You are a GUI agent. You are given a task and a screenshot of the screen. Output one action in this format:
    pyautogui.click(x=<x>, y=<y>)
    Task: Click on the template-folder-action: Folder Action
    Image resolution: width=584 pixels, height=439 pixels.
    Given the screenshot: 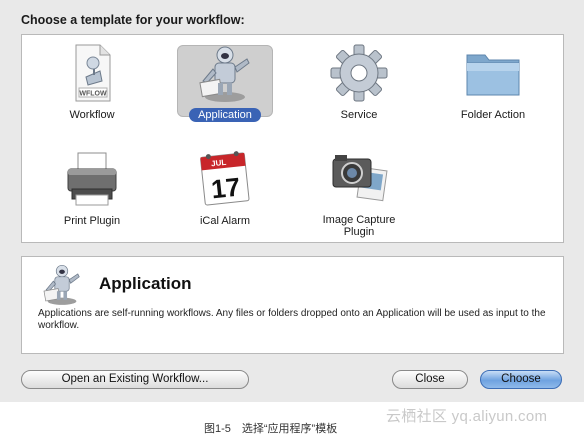 What is the action you would take?
    pyautogui.click(x=493, y=82)
    